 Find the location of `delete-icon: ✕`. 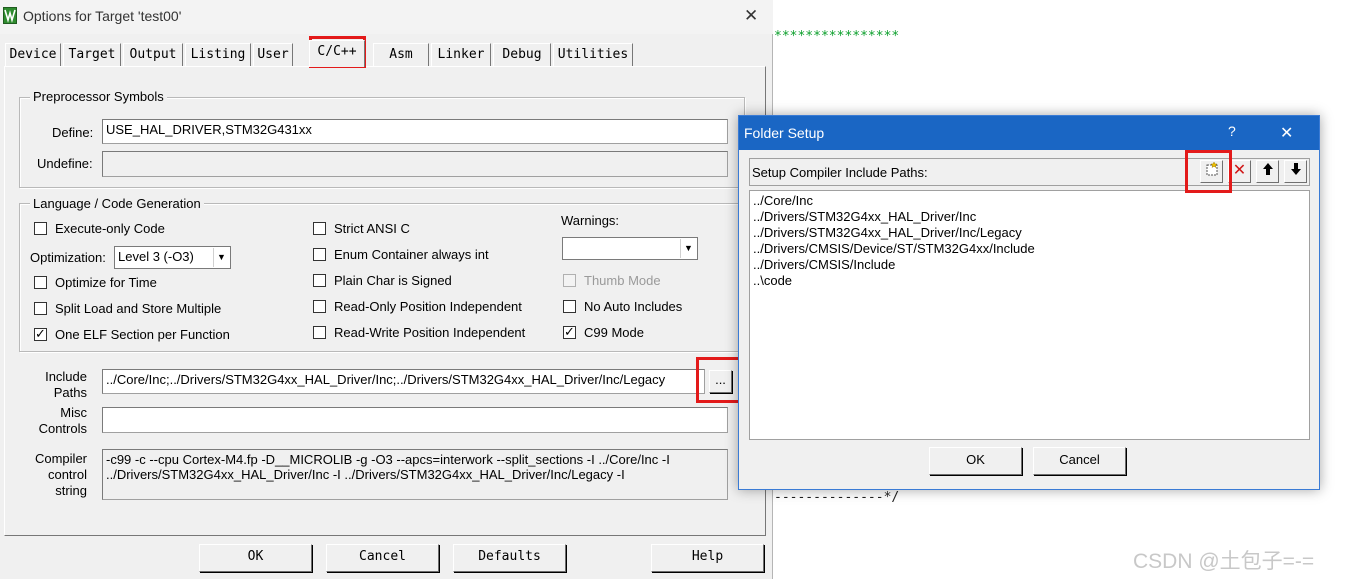

delete-icon: ✕ is located at coordinates (1239, 170).